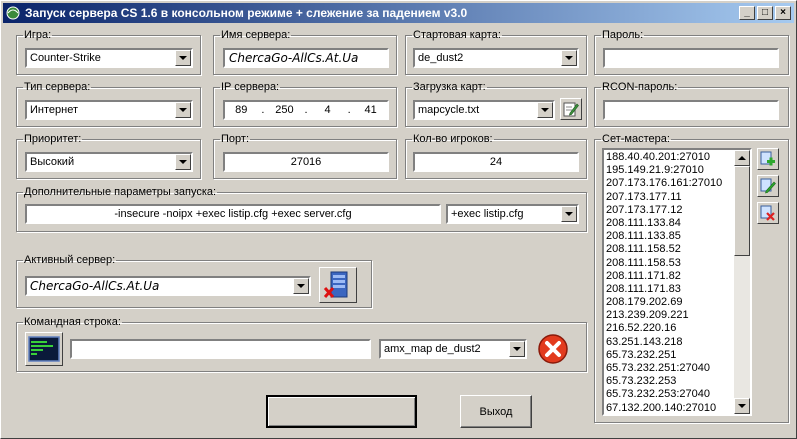 This screenshot has width=797, height=439. What do you see at coordinates (670, 328) in the screenshot?
I see `master-list-item: 216.52.220.16` at bounding box center [670, 328].